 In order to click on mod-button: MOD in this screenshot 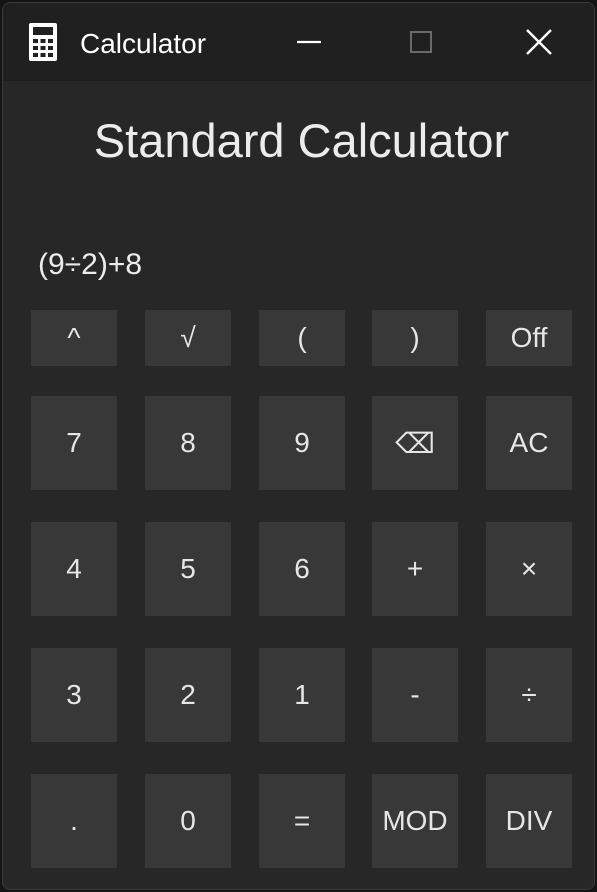, I will do `click(415, 821)`.